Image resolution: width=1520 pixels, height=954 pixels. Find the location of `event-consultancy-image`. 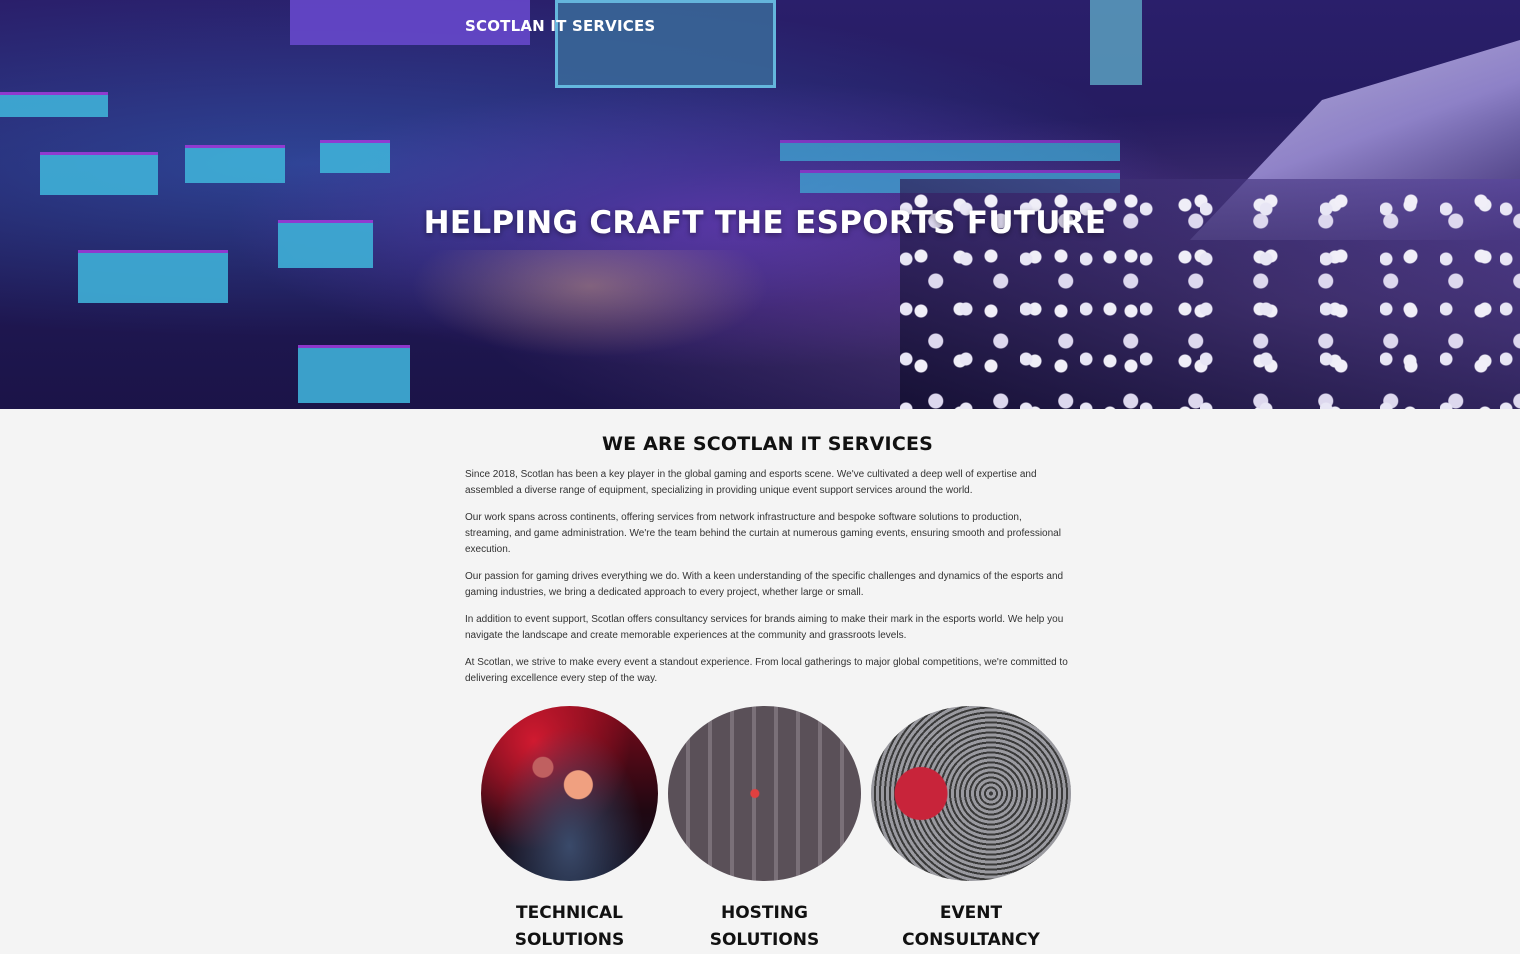

event-consultancy-image is located at coordinates (971, 793).